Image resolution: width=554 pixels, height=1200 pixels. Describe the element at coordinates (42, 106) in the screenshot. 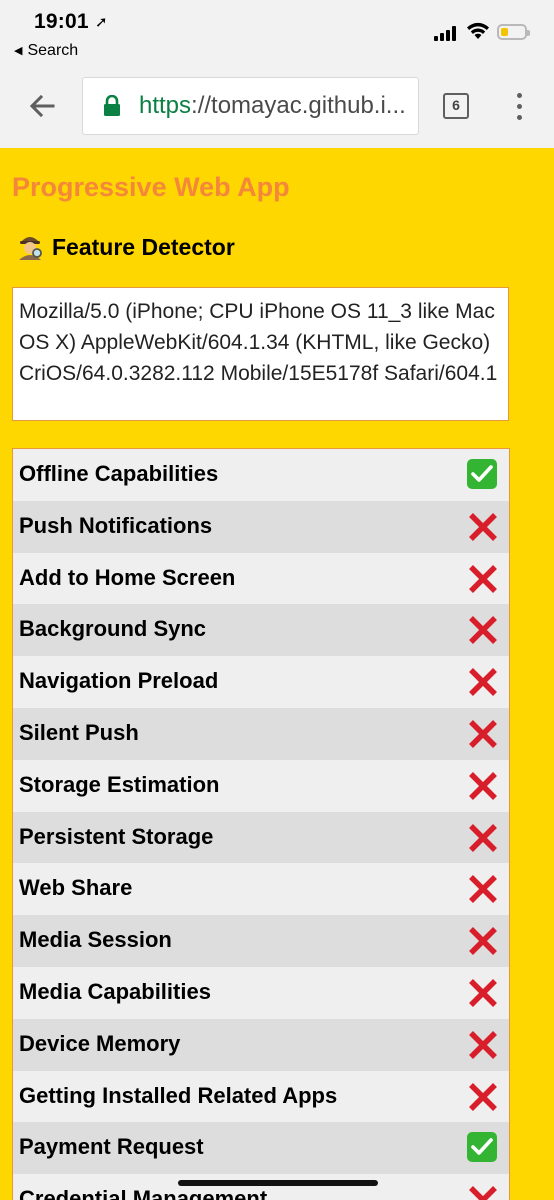

I see `back-arrow-icon` at that location.